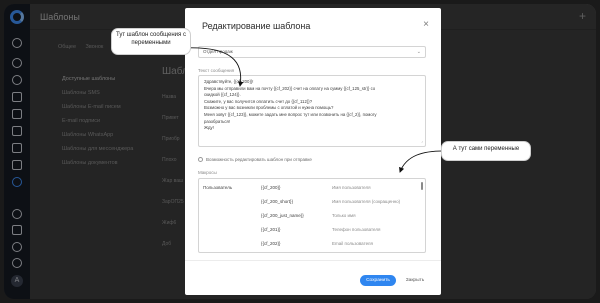  Describe the element at coordinates (356, 229) in the screenshot. I see `macro-description: Телефон пользователя` at that location.